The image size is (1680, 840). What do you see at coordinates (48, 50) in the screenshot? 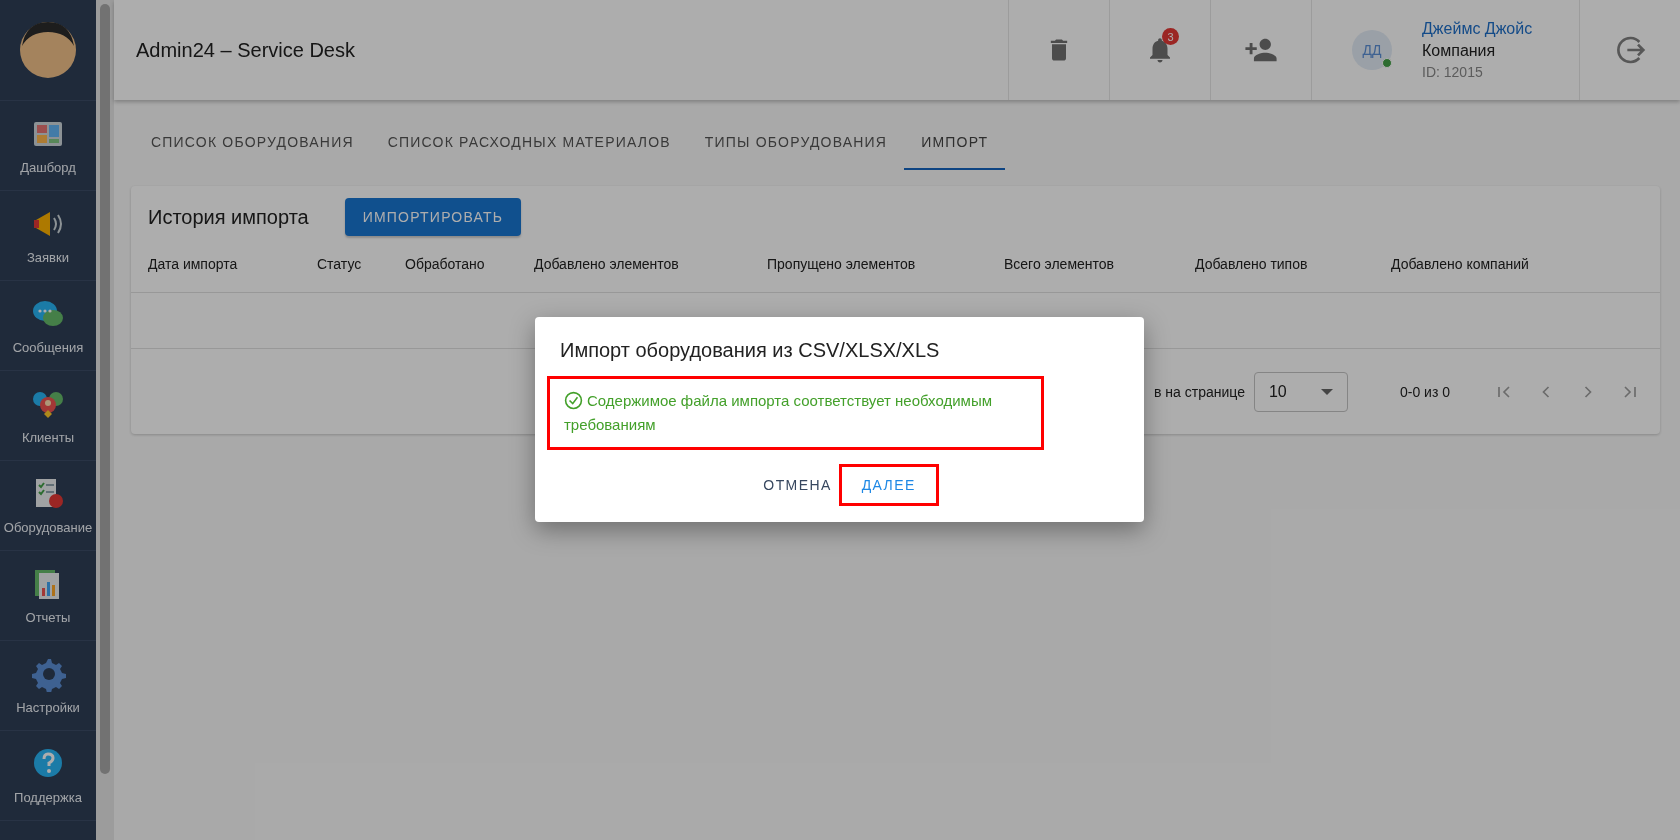
I see `avatar-icon` at bounding box center [48, 50].